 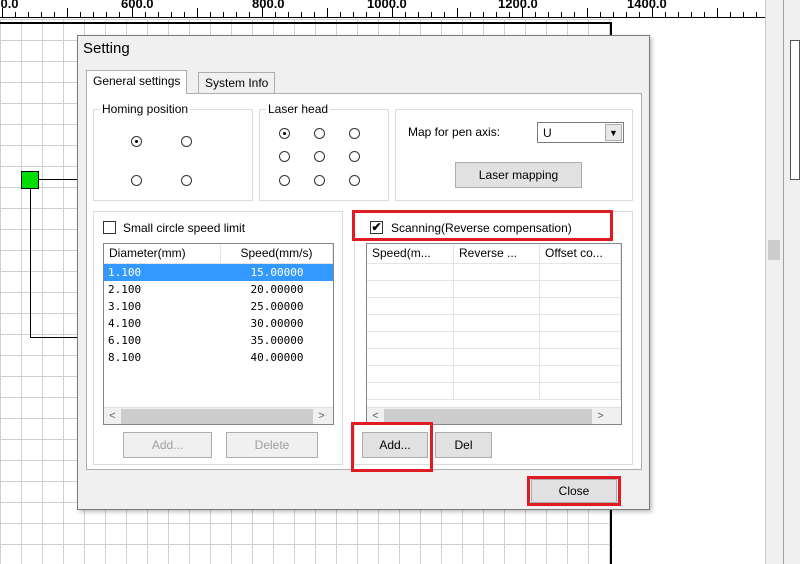 I want to click on table-row: 2.100 20.00000, so click(x=218, y=289).